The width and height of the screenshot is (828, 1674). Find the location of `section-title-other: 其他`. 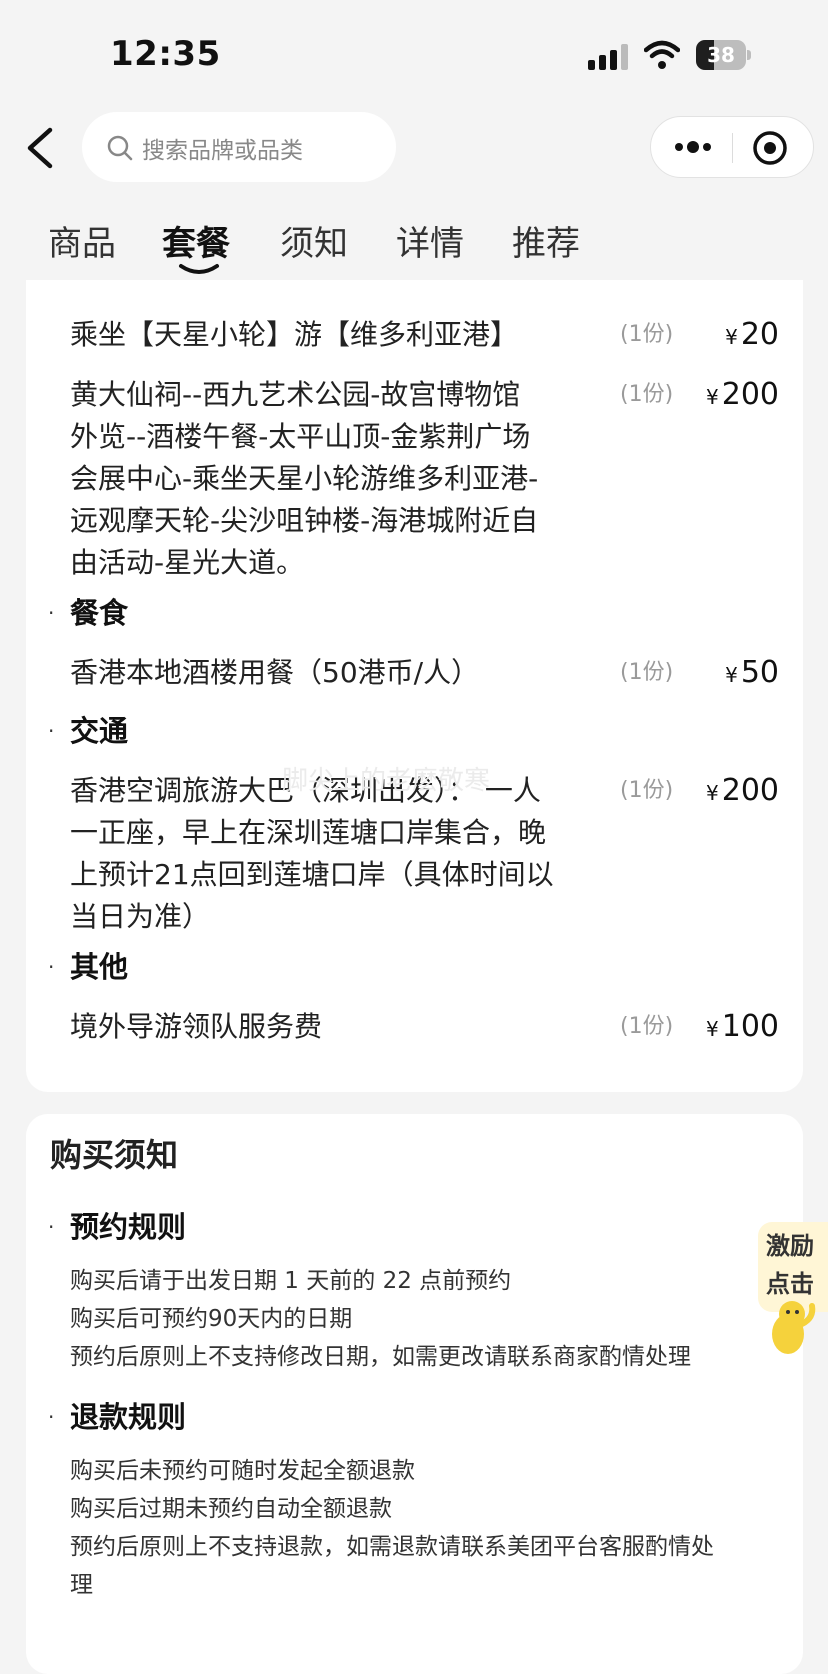

section-title-other: 其他 is located at coordinates (99, 967).